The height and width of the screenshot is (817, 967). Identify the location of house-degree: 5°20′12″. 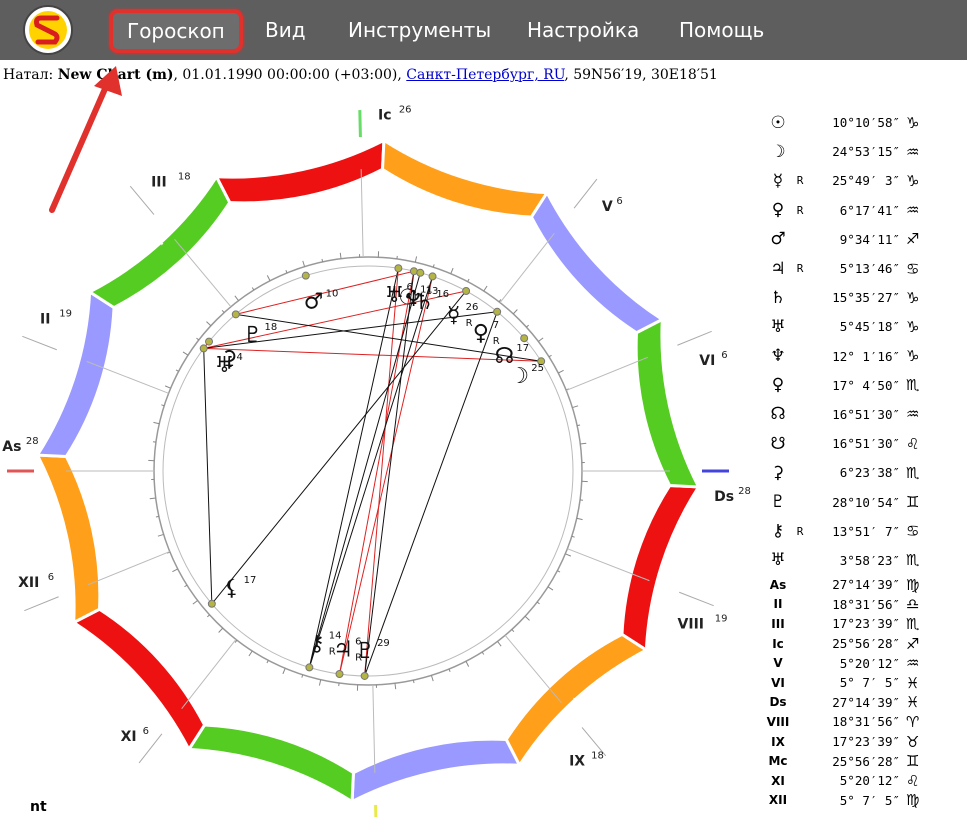
(869, 781).